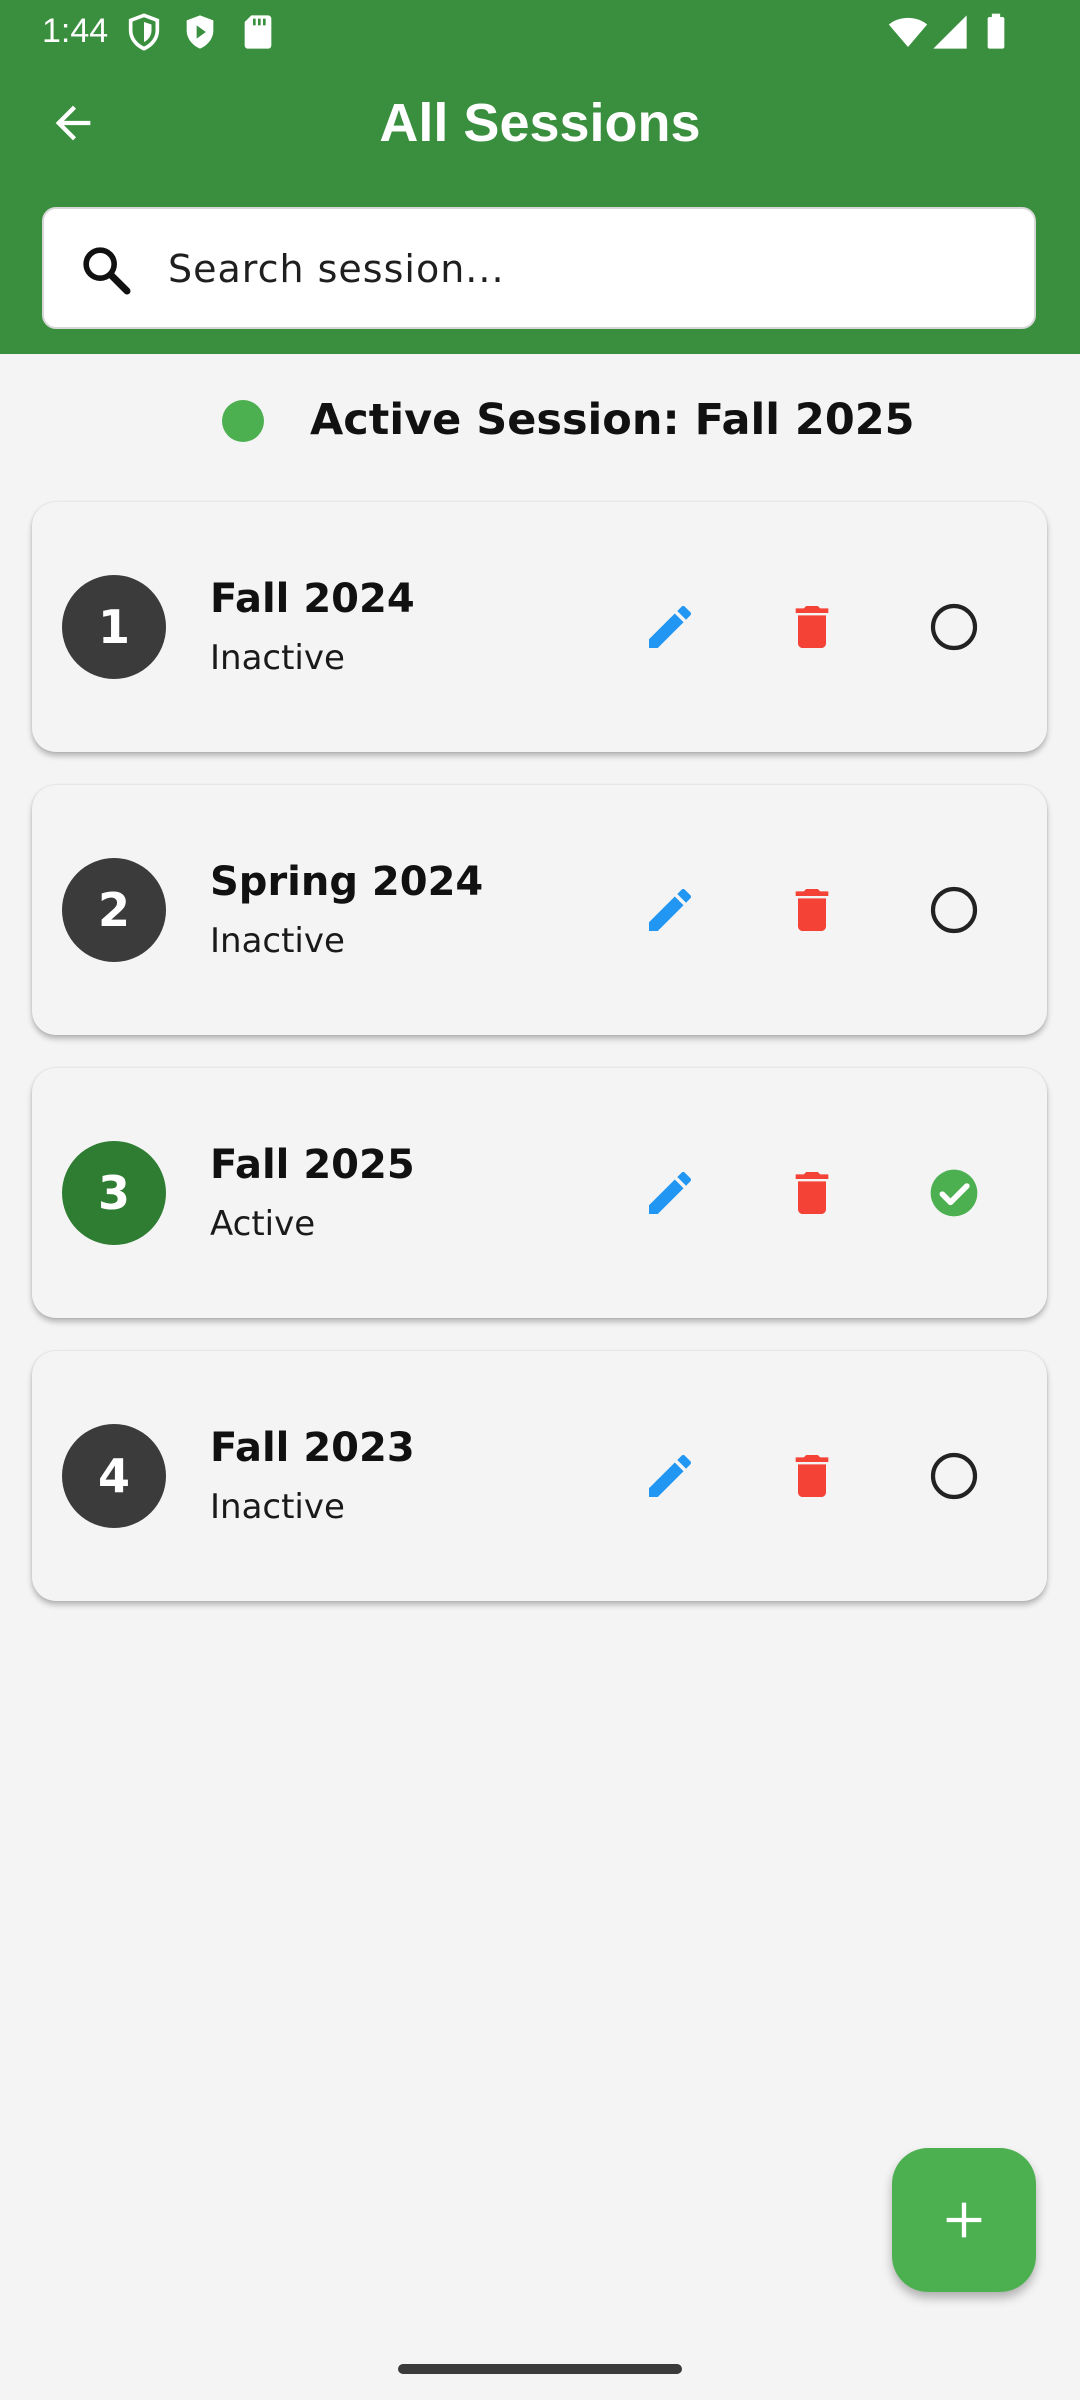 The height and width of the screenshot is (2400, 1080). Describe the element at coordinates (540, 2369) in the screenshot. I see `home-indicator` at that location.